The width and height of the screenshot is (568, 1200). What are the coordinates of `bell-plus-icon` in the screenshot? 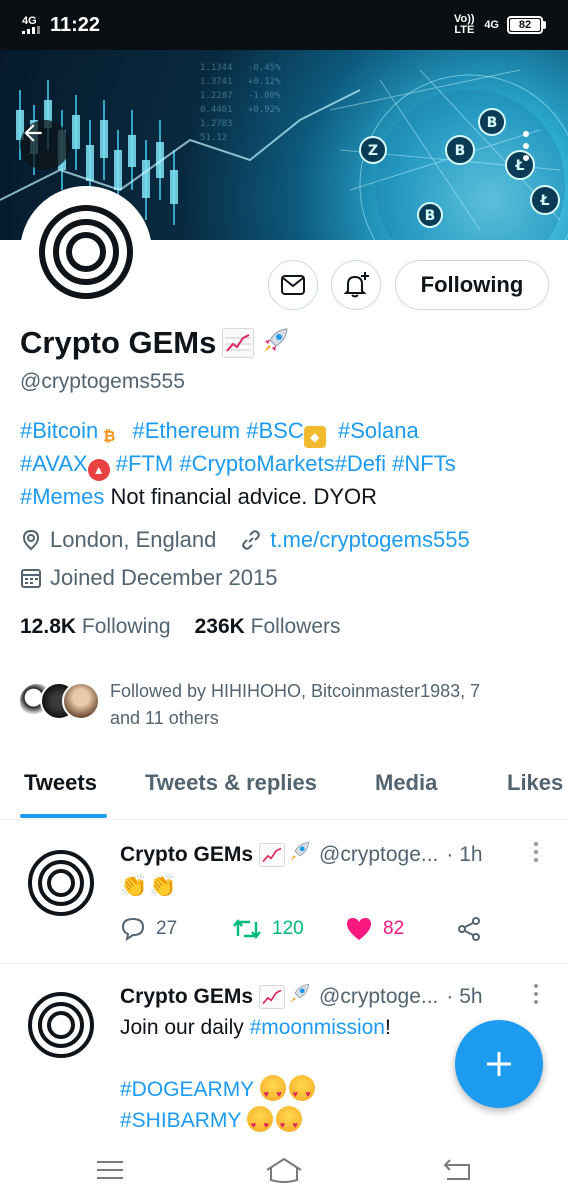 It's located at (356, 285).